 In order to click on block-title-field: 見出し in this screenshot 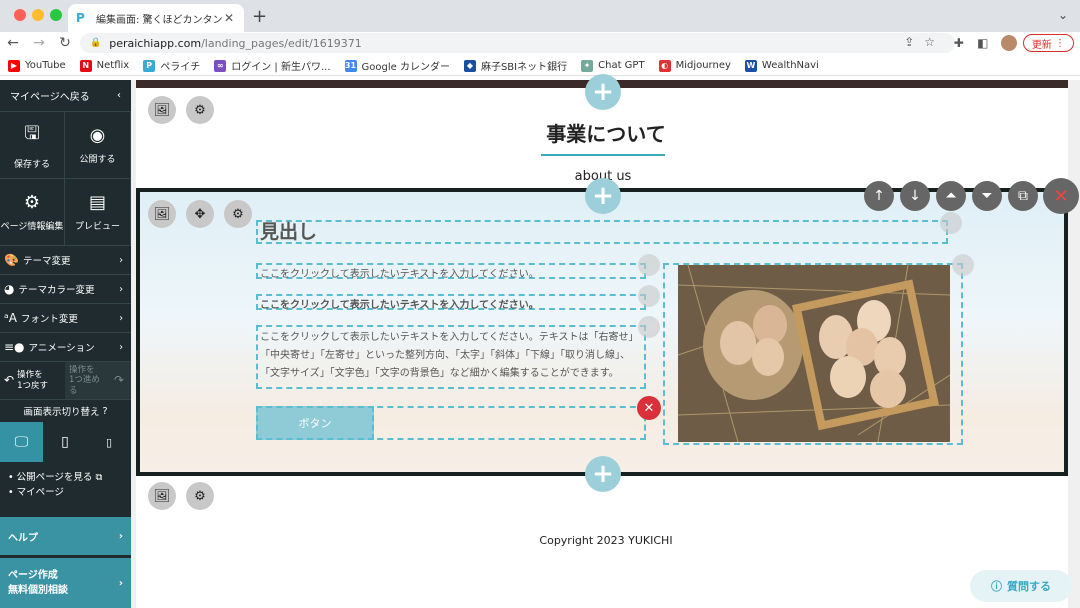, I will do `click(602, 232)`.